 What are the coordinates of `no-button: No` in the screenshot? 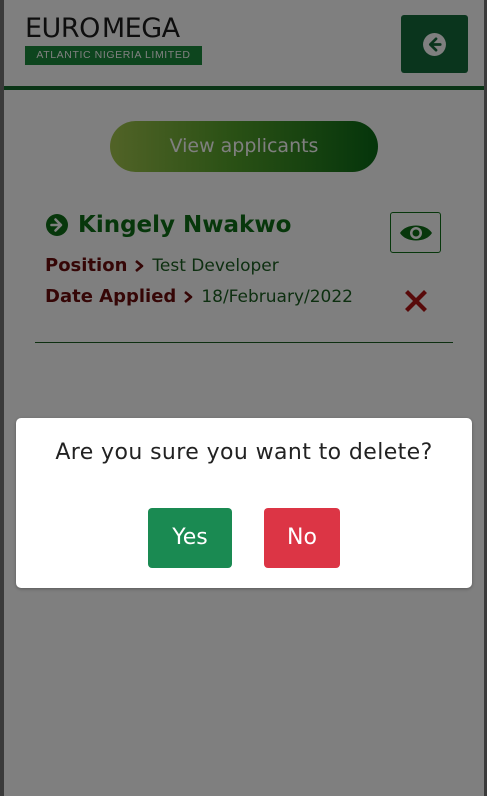 It's located at (302, 538).